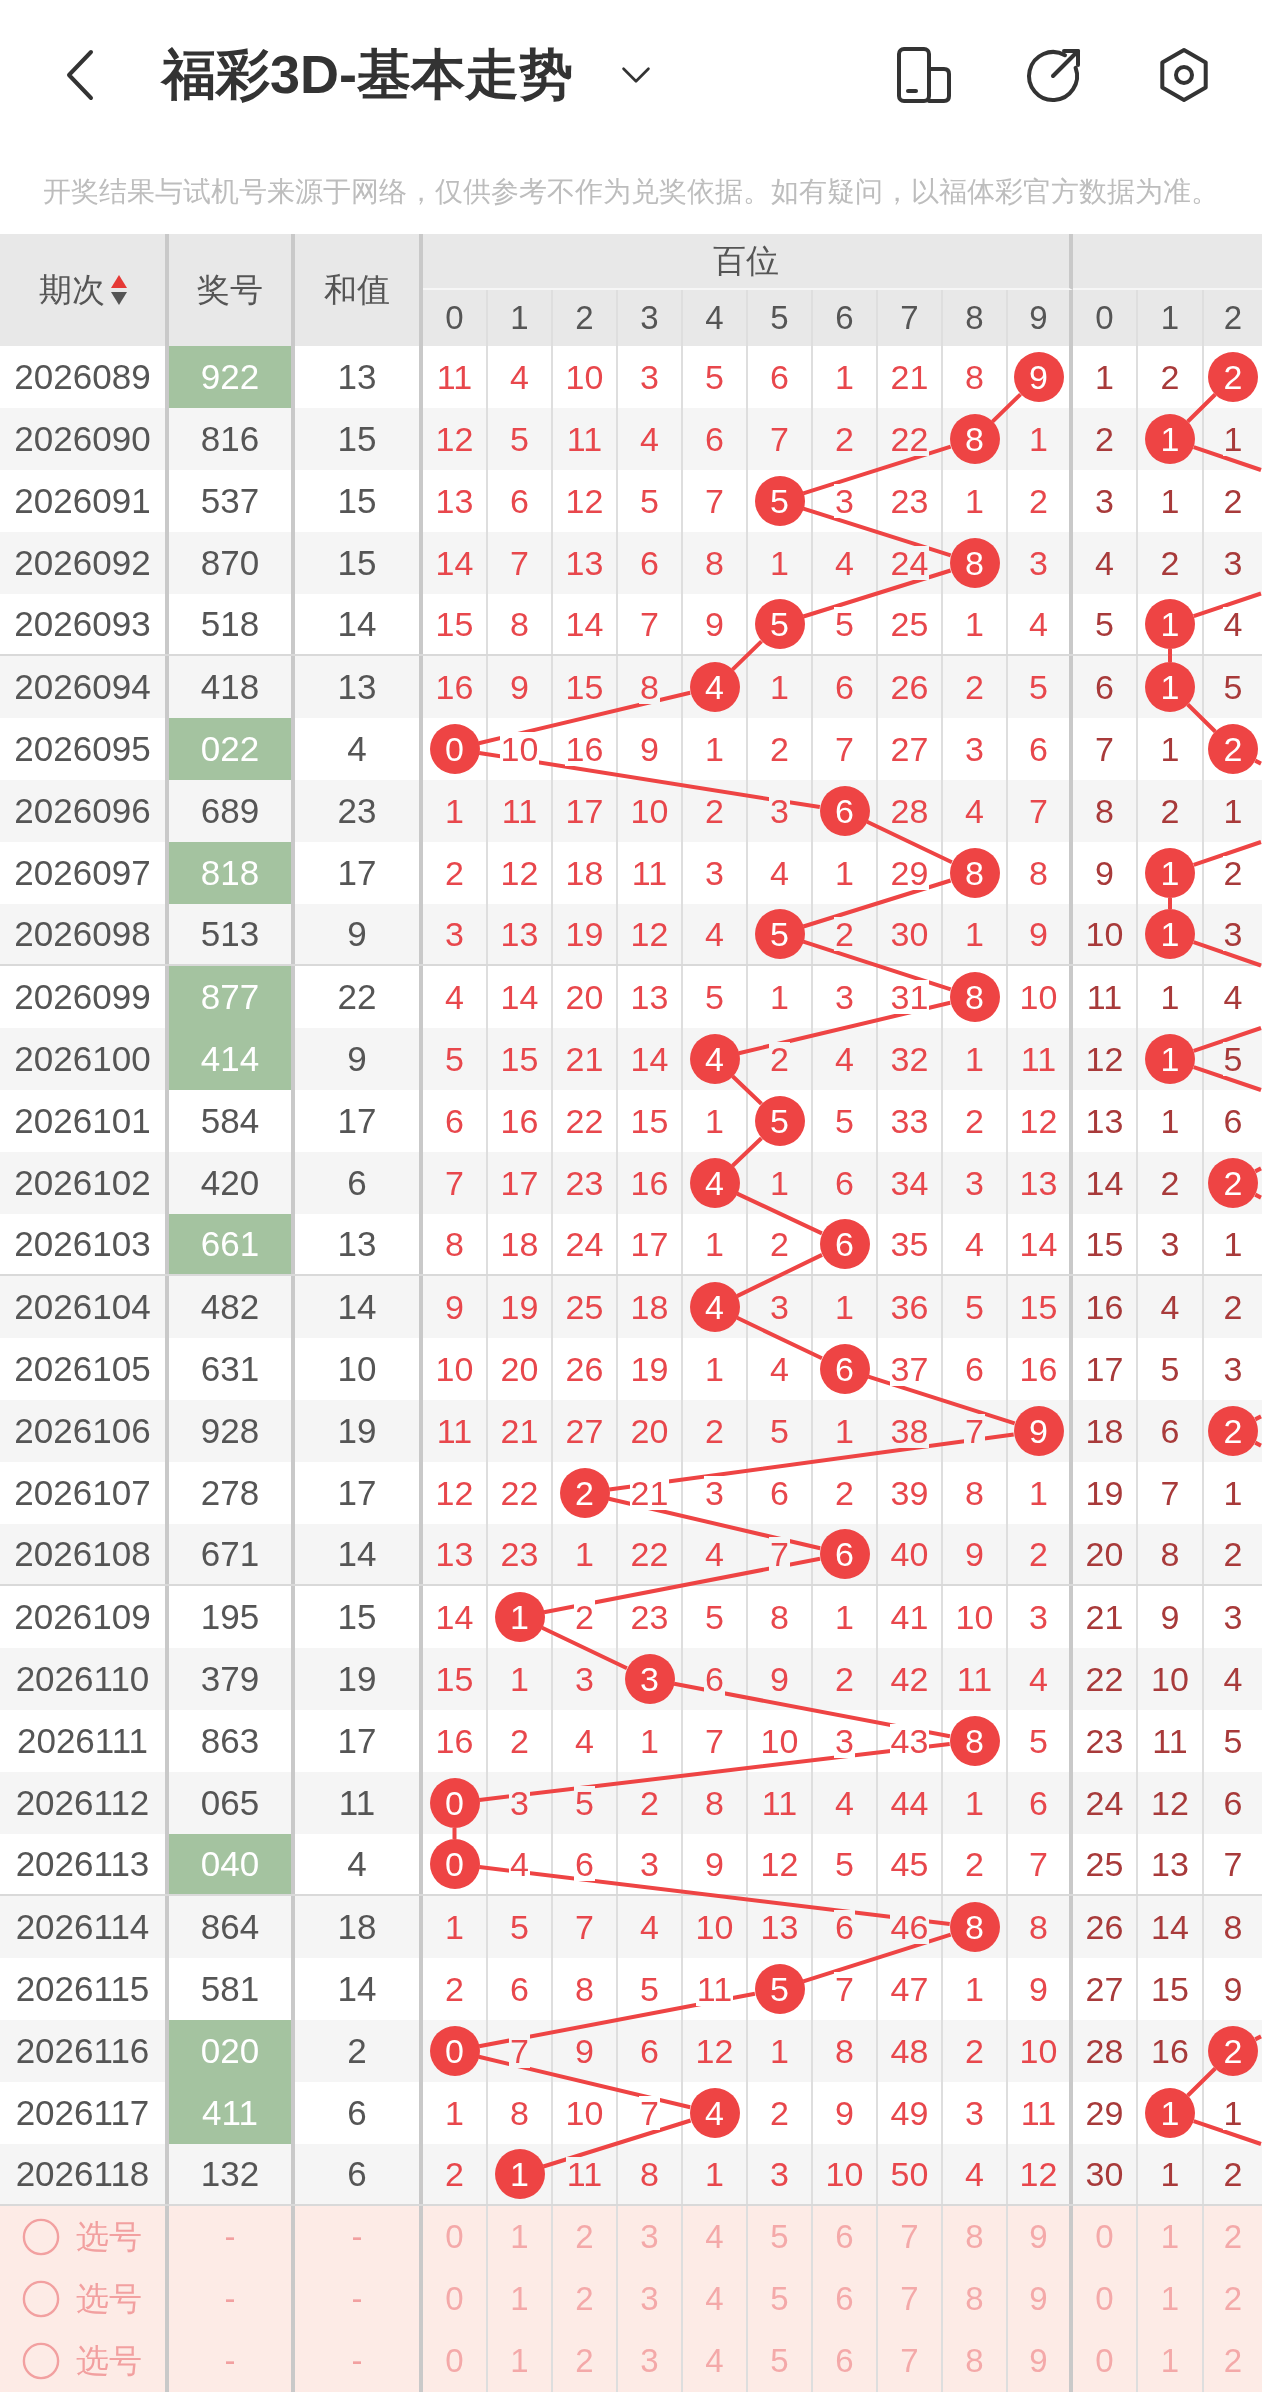 Image resolution: width=1262 pixels, height=2393 pixels. I want to click on period-number: 2026117, so click(82, 2113).